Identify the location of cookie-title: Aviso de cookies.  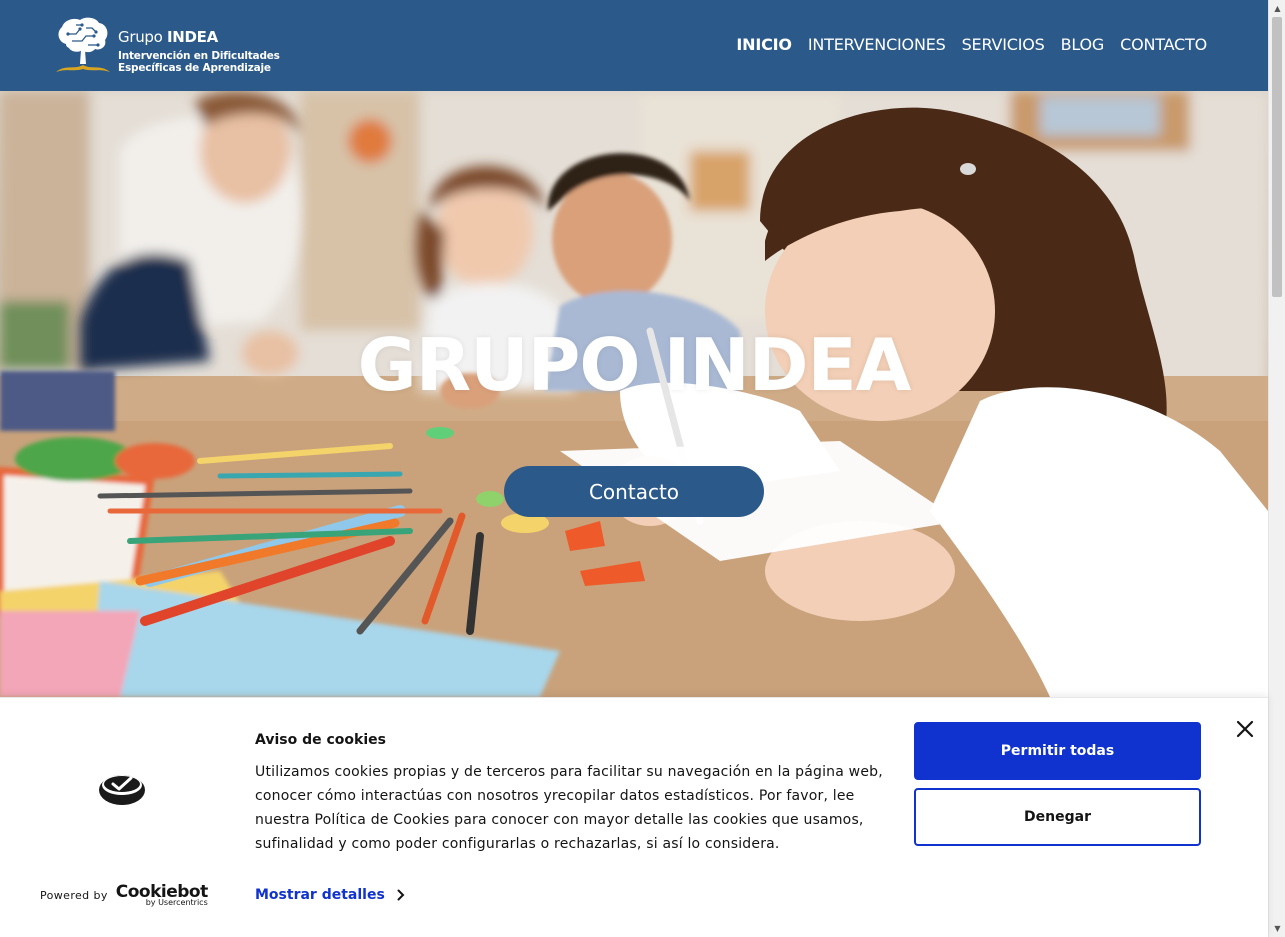
(320, 740).